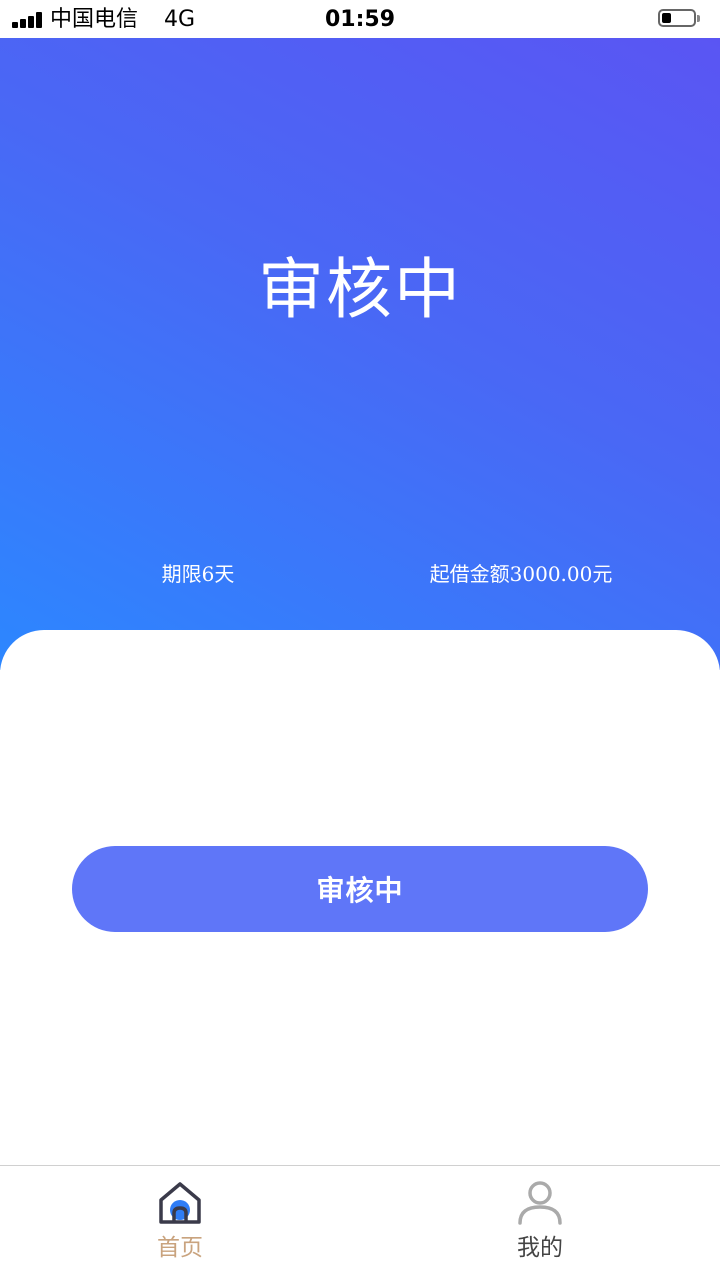  Describe the element at coordinates (180, 1248) in the screenshot. I see `tab-home-label: 首页` at that location.